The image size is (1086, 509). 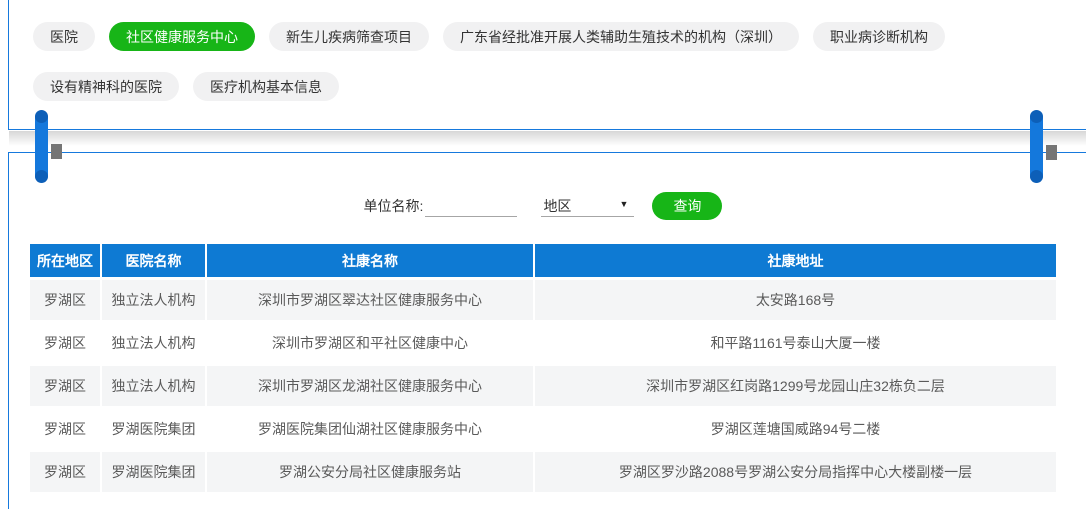 I want to click on tab-3: 新生儿疾病筛查项目, so click(x=349, y=36).